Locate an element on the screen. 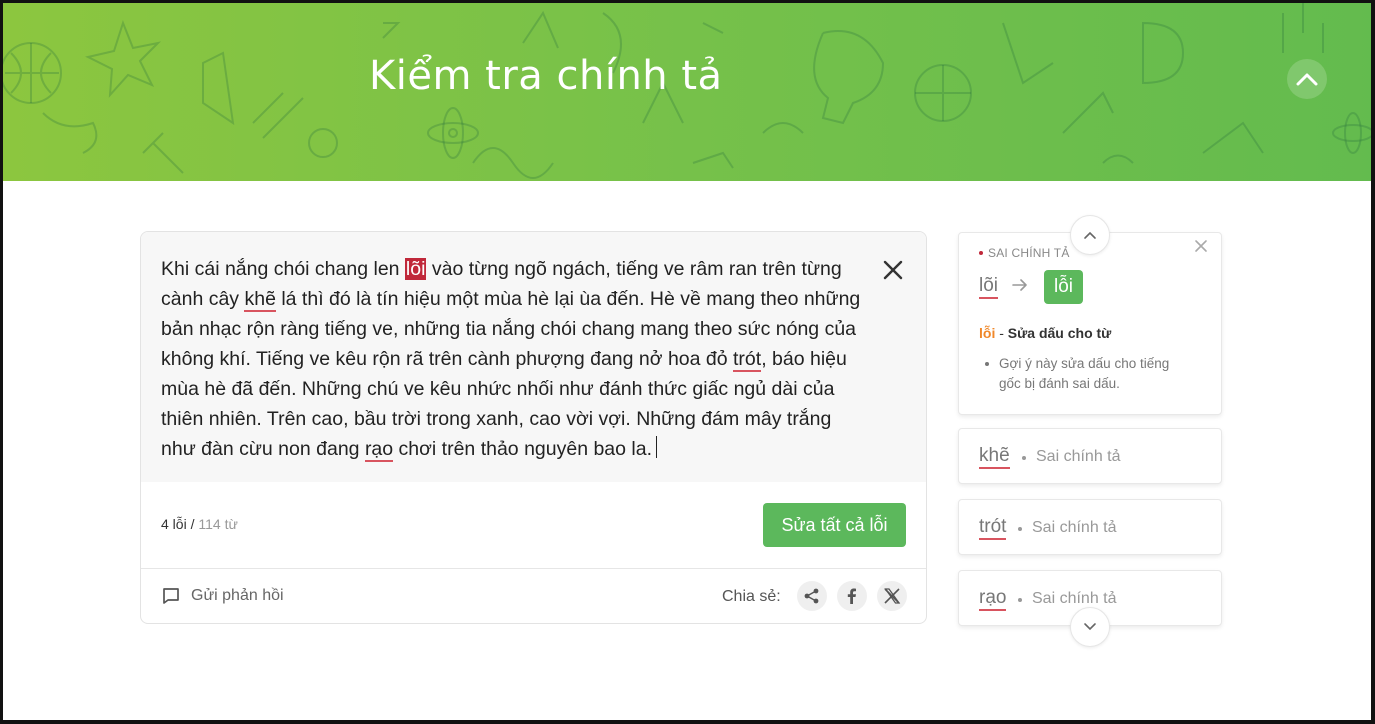 The image size is (1375, 724). share-icon is located at coordinates (811, 596).